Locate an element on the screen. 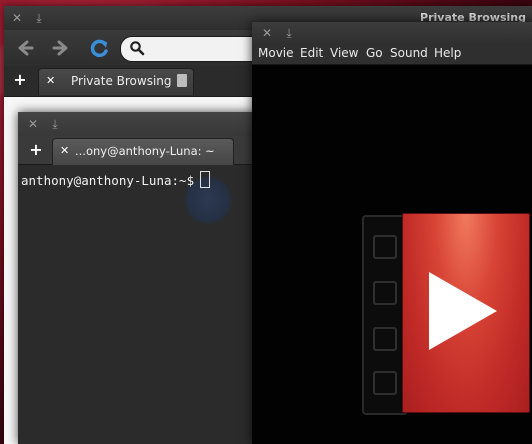 Image resolution: width=532 pixels, height=444 pixels. text-cursor is located at coordinates (205, 179).